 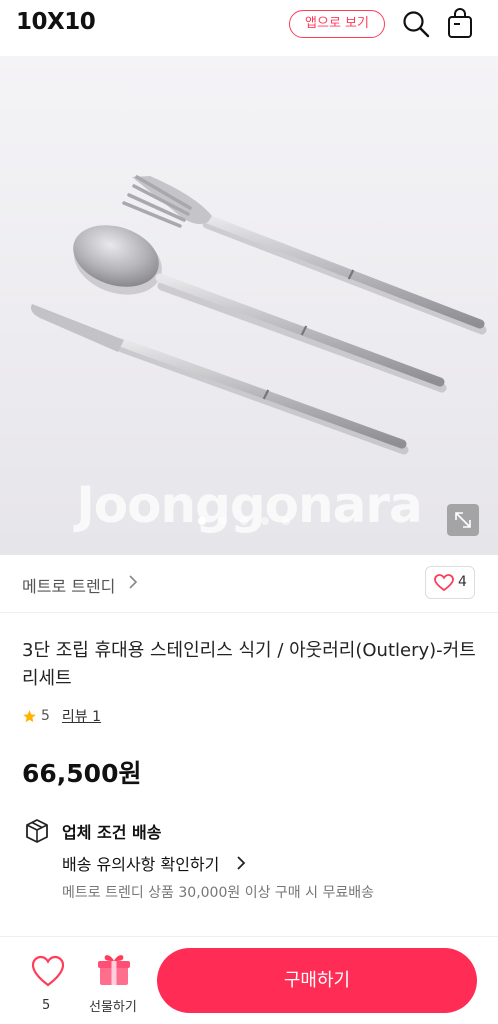 I want to click on brand-name: 메트로 트렌디, so click(x=68, y=585).